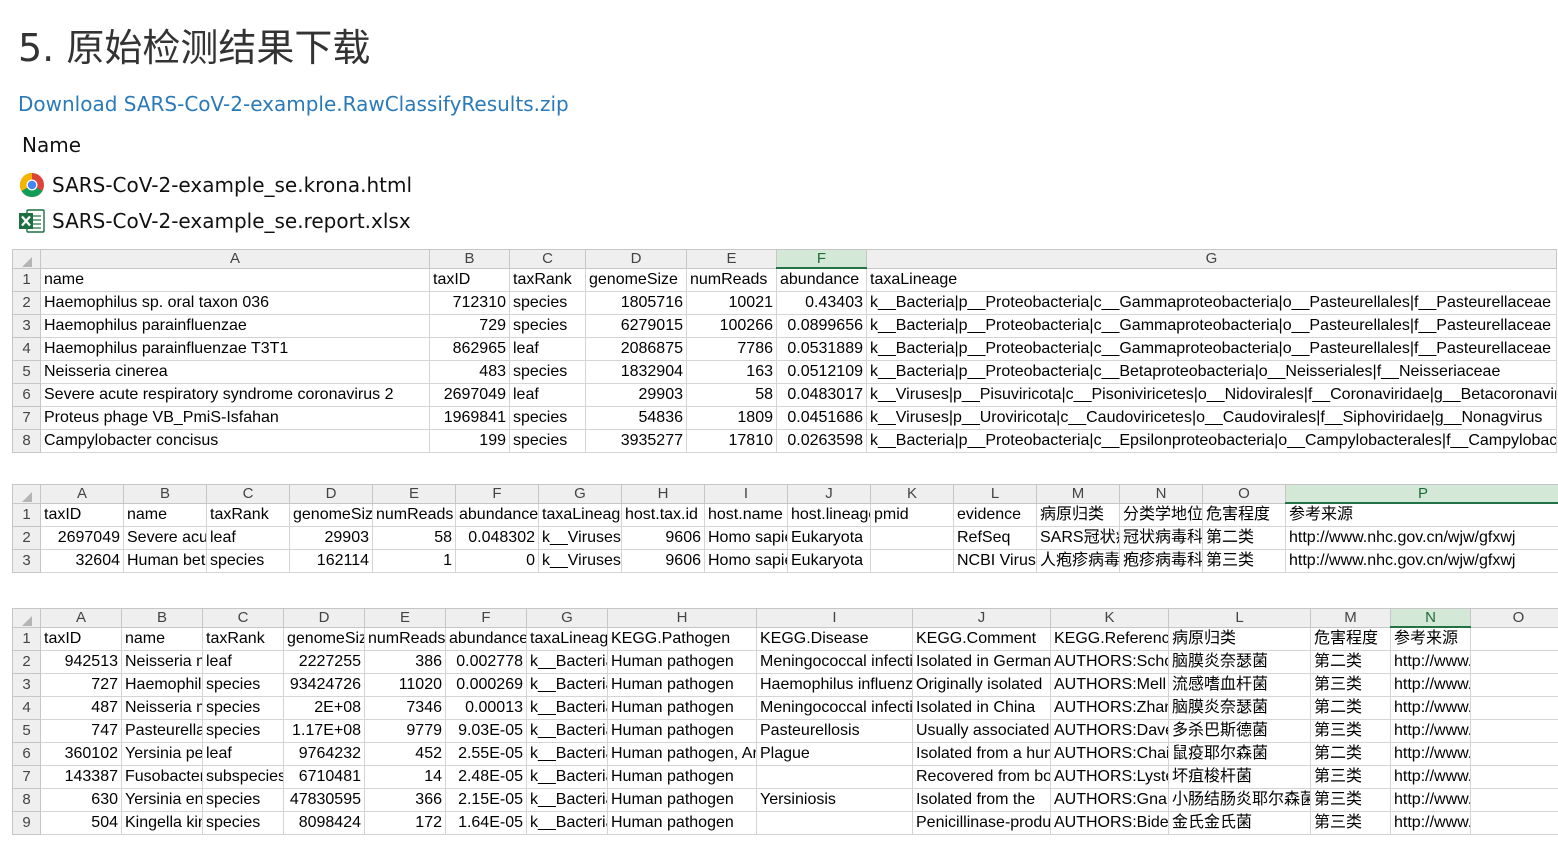 The width and height of the screenshot is (1558, 861). What do you see at coordinates (162, 638) in the screenshot?
I see `cell: name` at bounding box center [162, 638].